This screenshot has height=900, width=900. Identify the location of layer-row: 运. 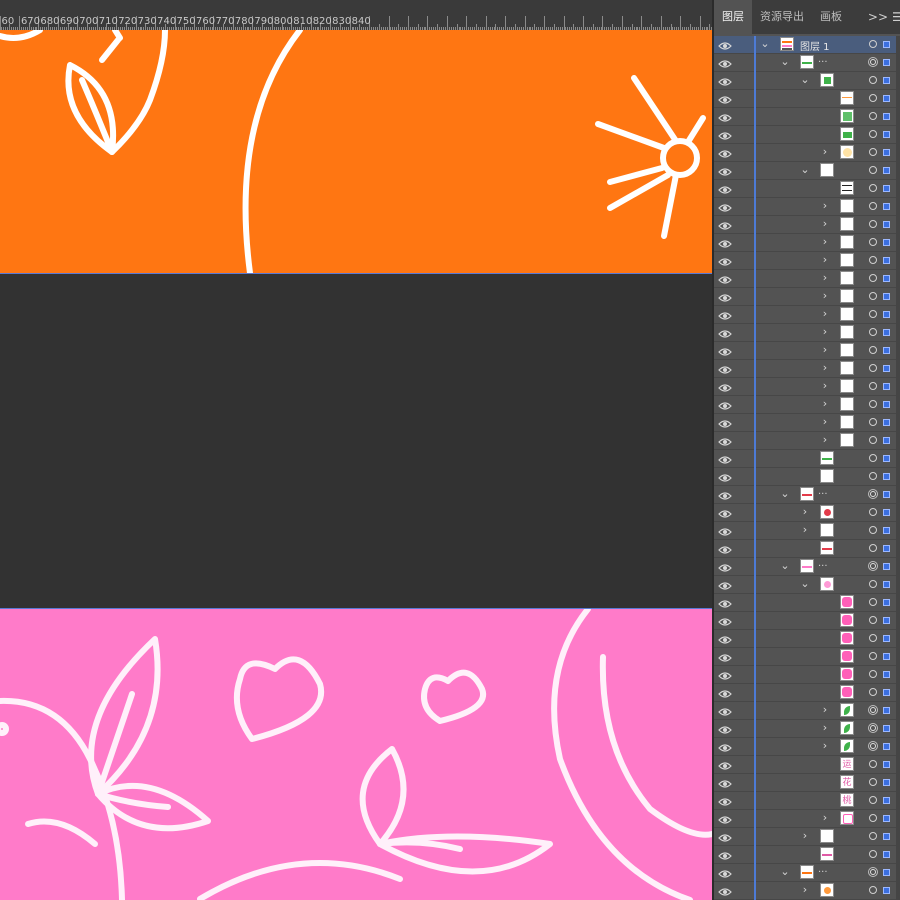
(807, 765).